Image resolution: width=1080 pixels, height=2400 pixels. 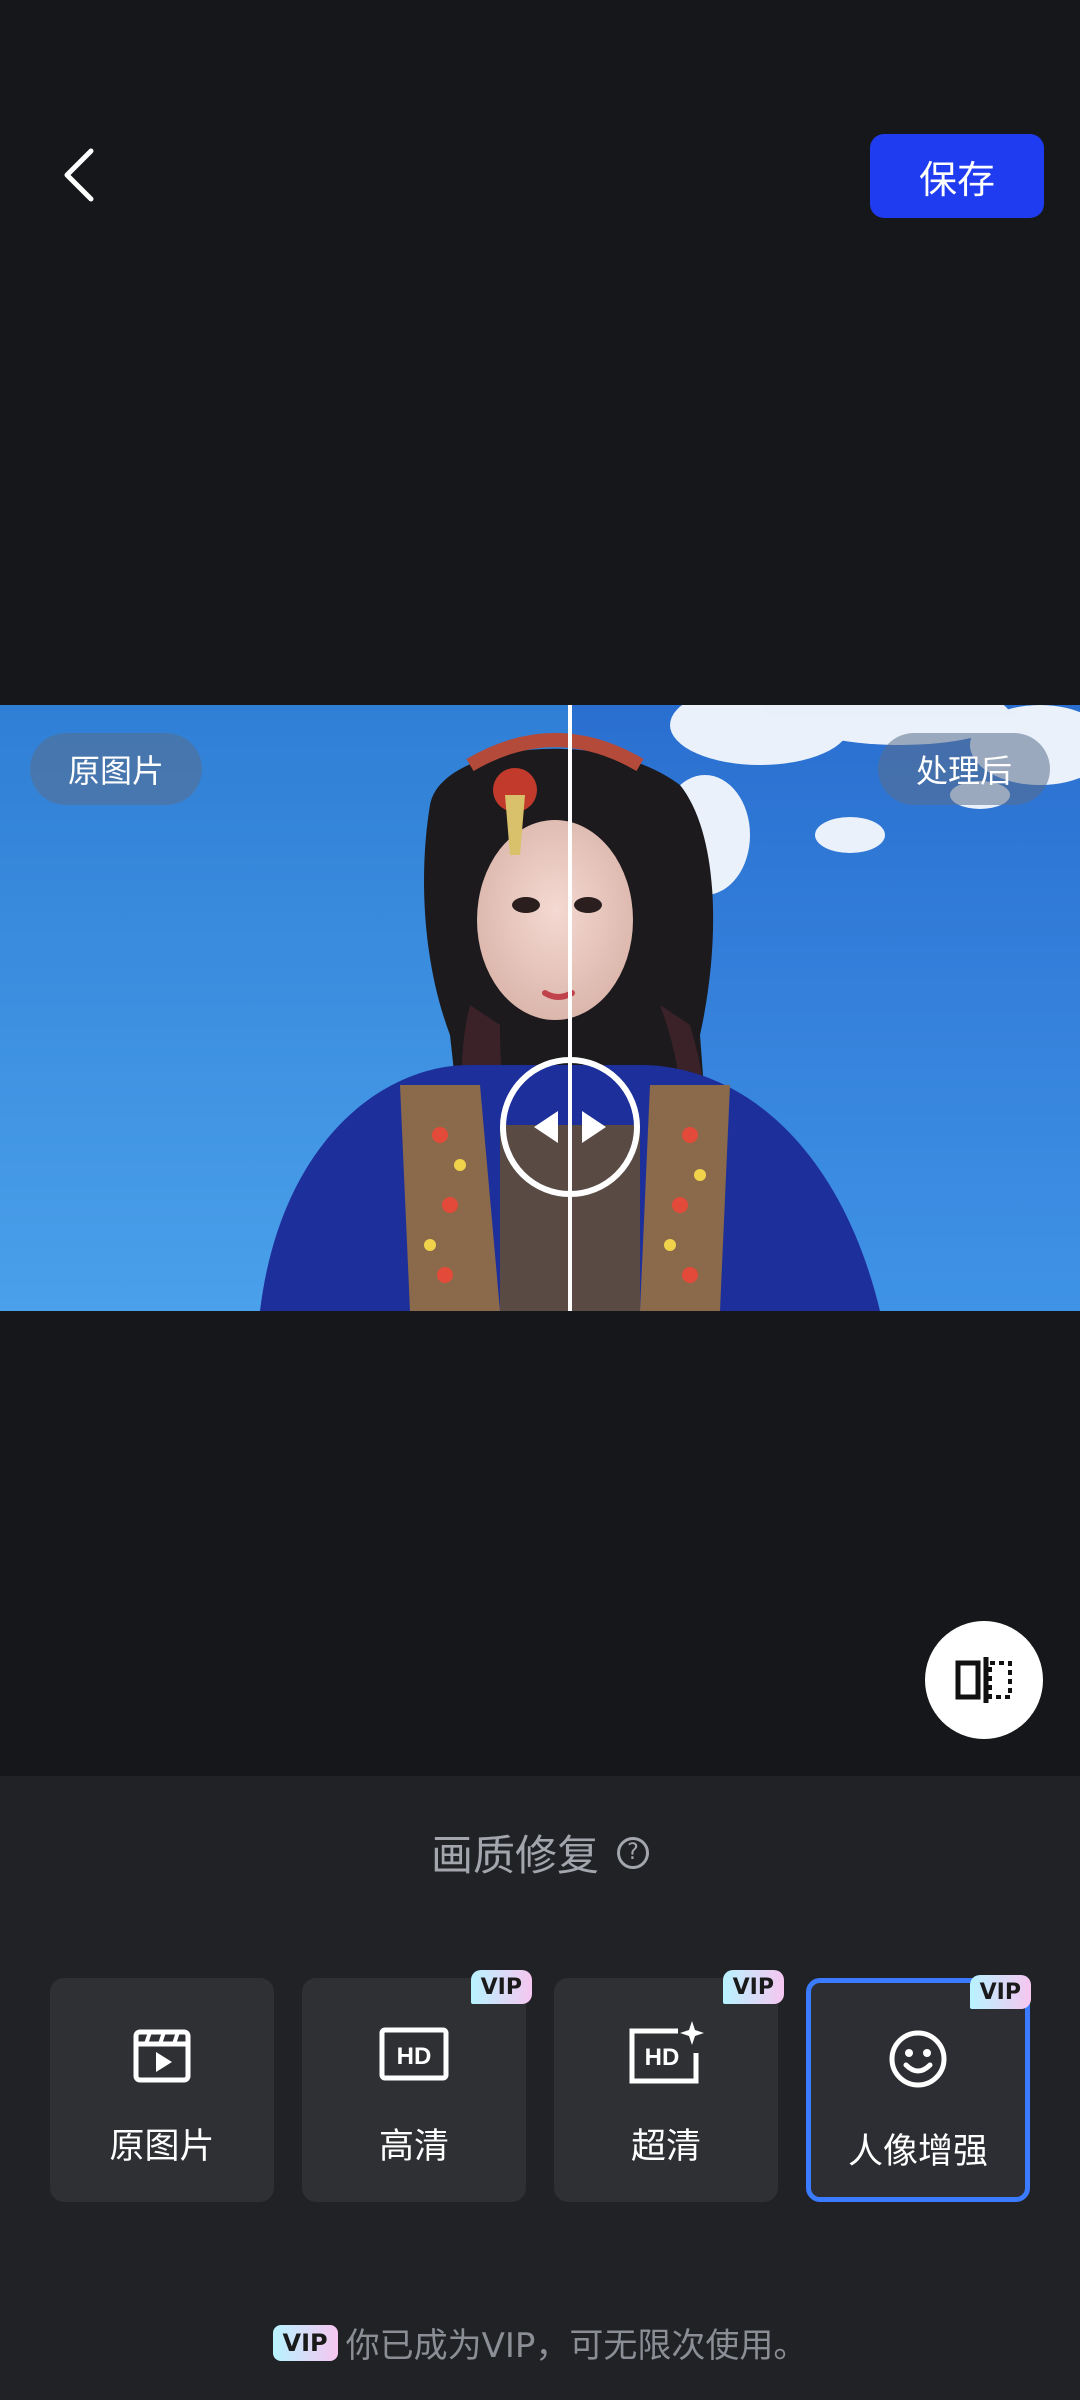 What do you see at coordinates (963, 769) in the screenshot?
I see `processed-label: 处理后` at bounding box center [963, 769].